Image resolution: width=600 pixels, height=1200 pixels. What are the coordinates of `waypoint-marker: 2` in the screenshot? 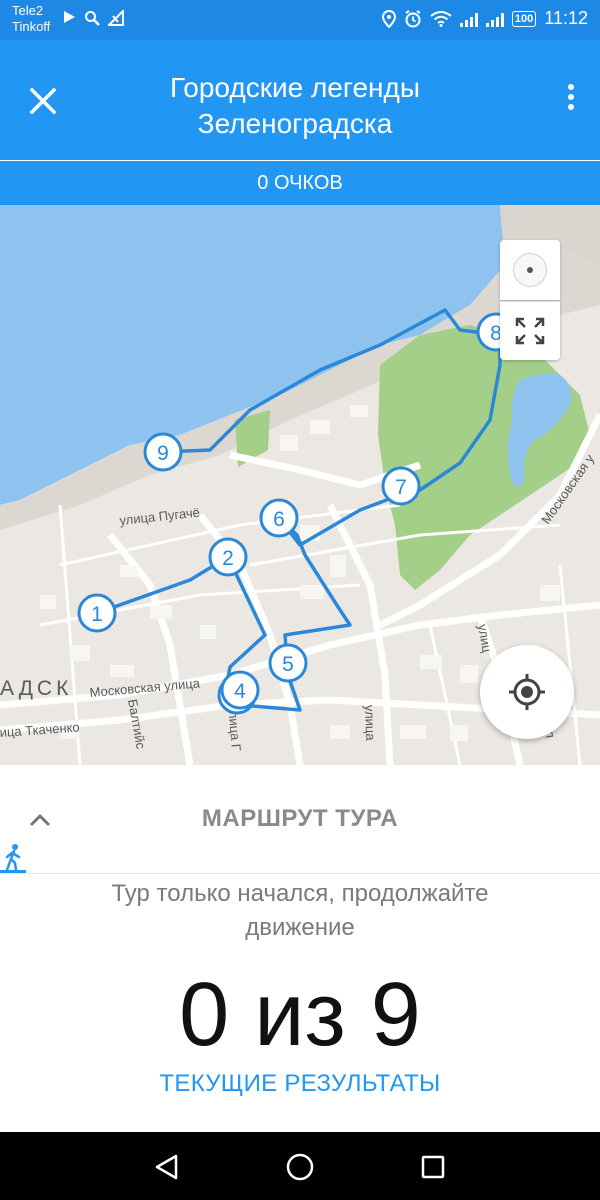 It's located at (228, 557).